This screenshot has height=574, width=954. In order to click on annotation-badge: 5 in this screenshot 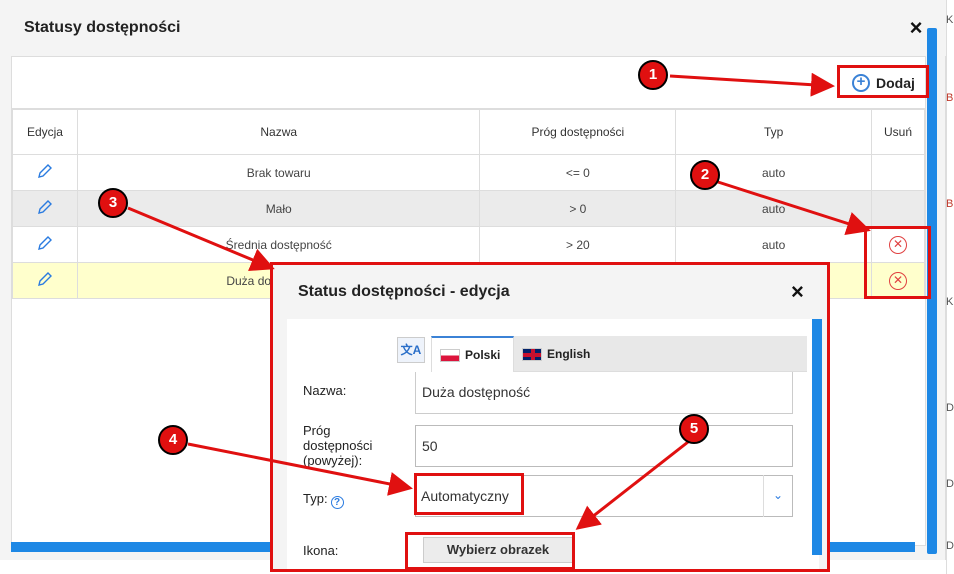, I will do `click(694, 429)`.